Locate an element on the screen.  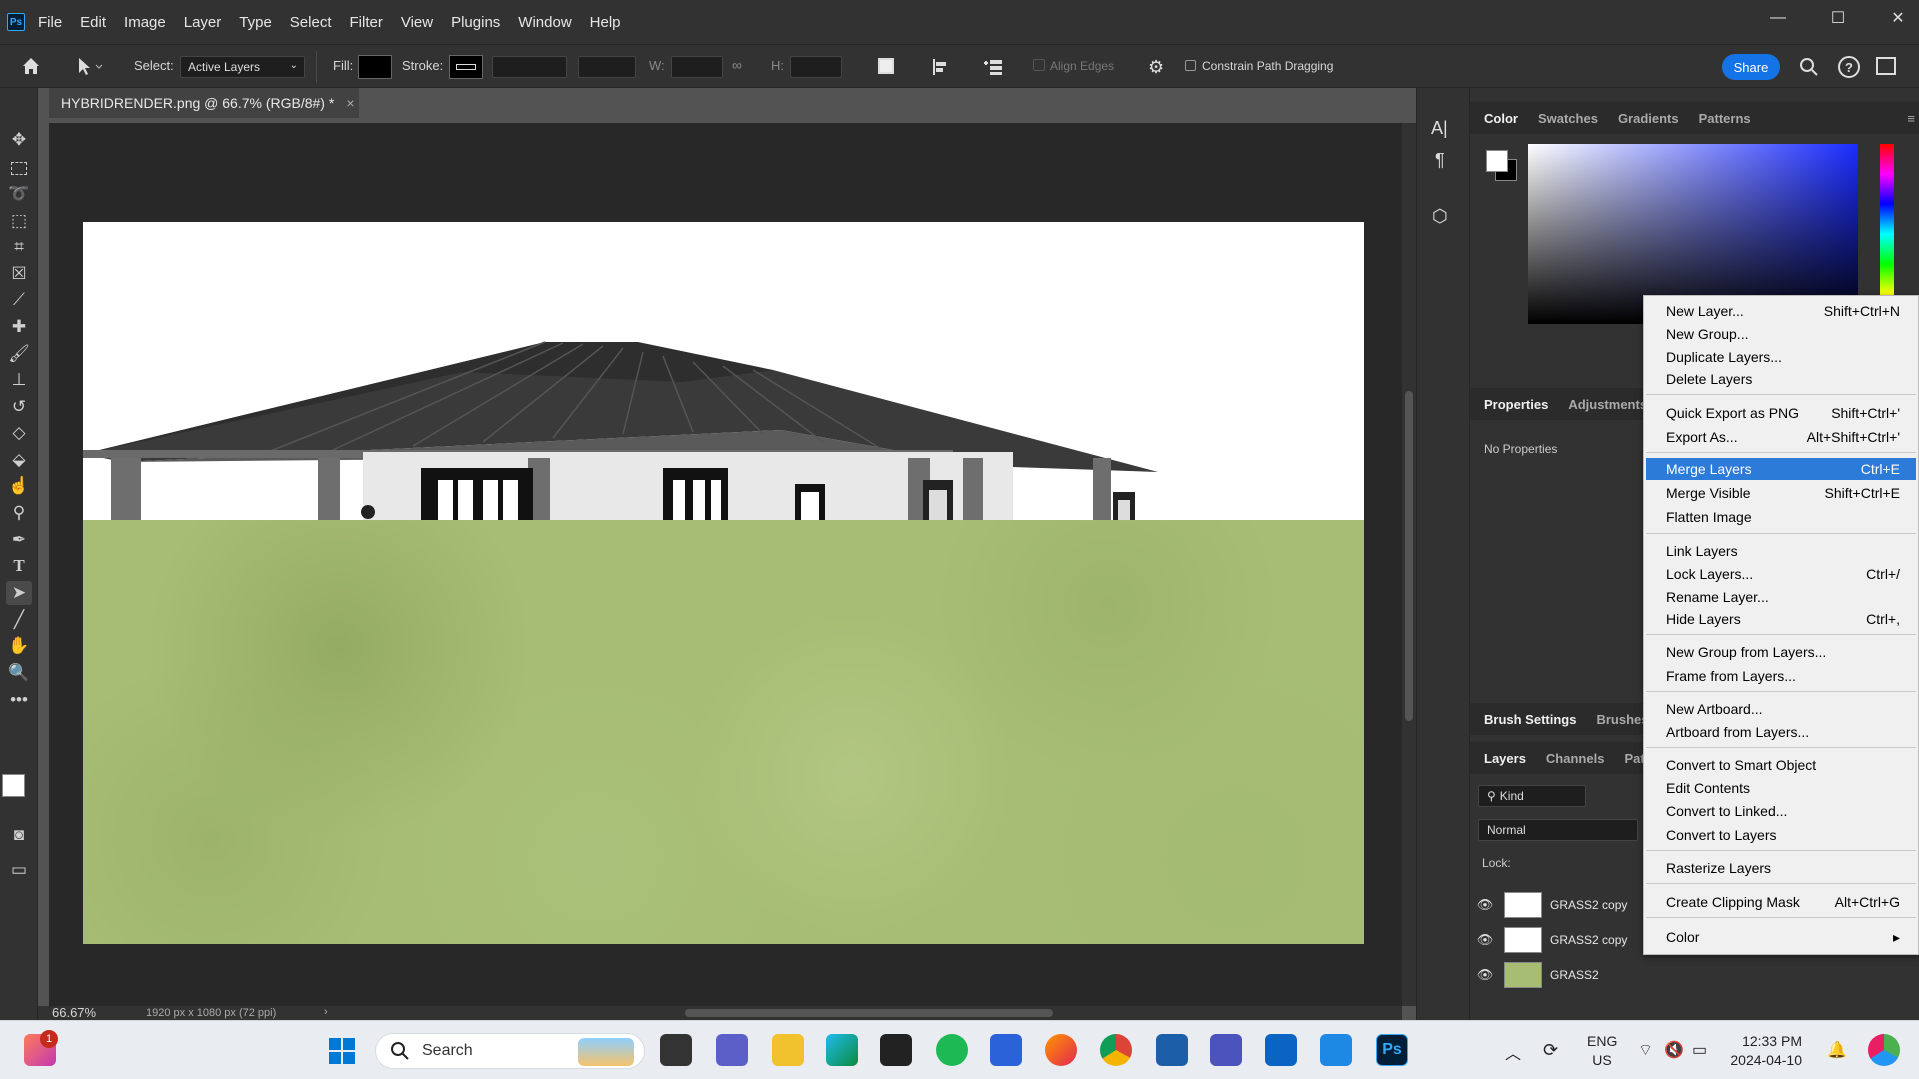
photoshop-taskbar-icon: Ps is located at coordinates (1392, 1050).